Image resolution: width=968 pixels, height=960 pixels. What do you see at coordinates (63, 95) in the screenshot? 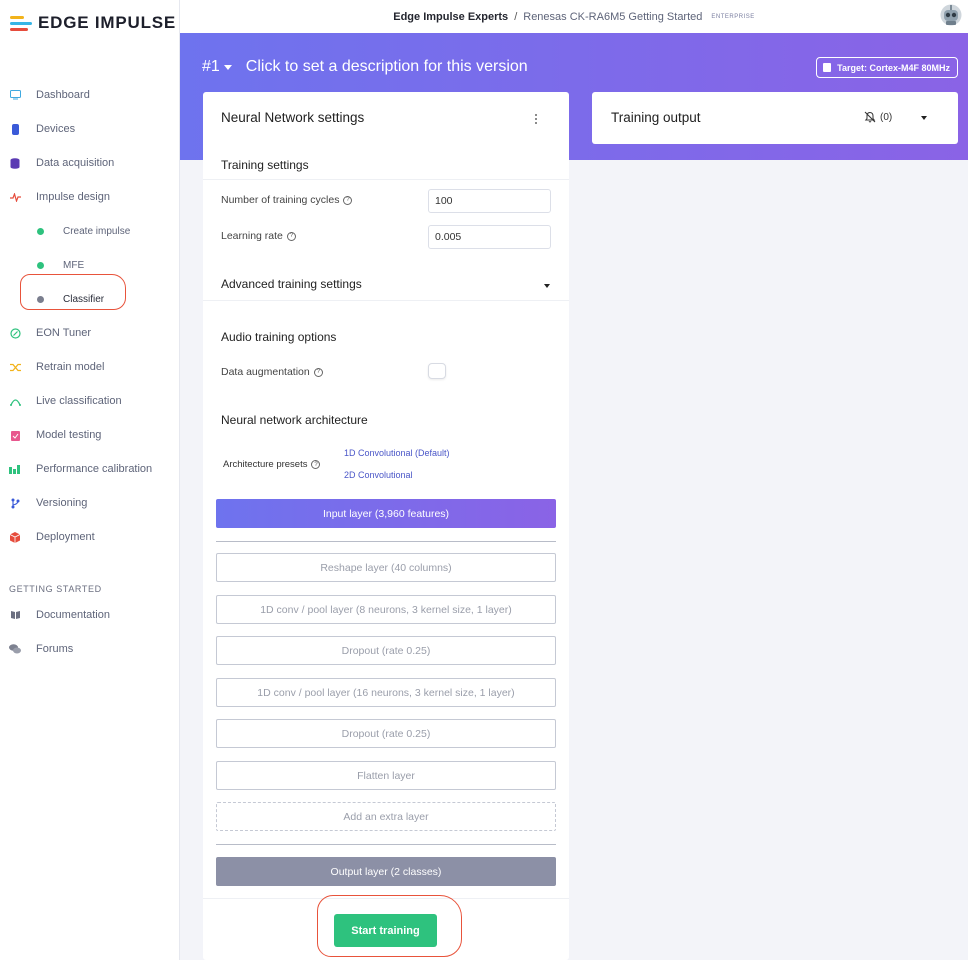
I see `sidebar-item-label: Dashboard` at bounding box center [63, 95].